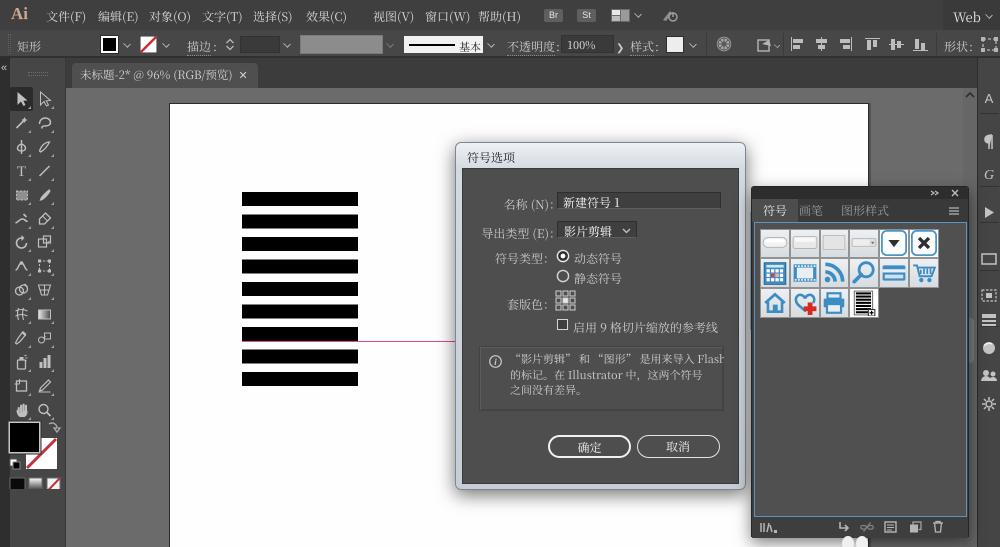 This screenshot has width=1000, height=547. Describe the element at coordinates (21, 171) in the screenshot. I see `svg-text: T` at that location.